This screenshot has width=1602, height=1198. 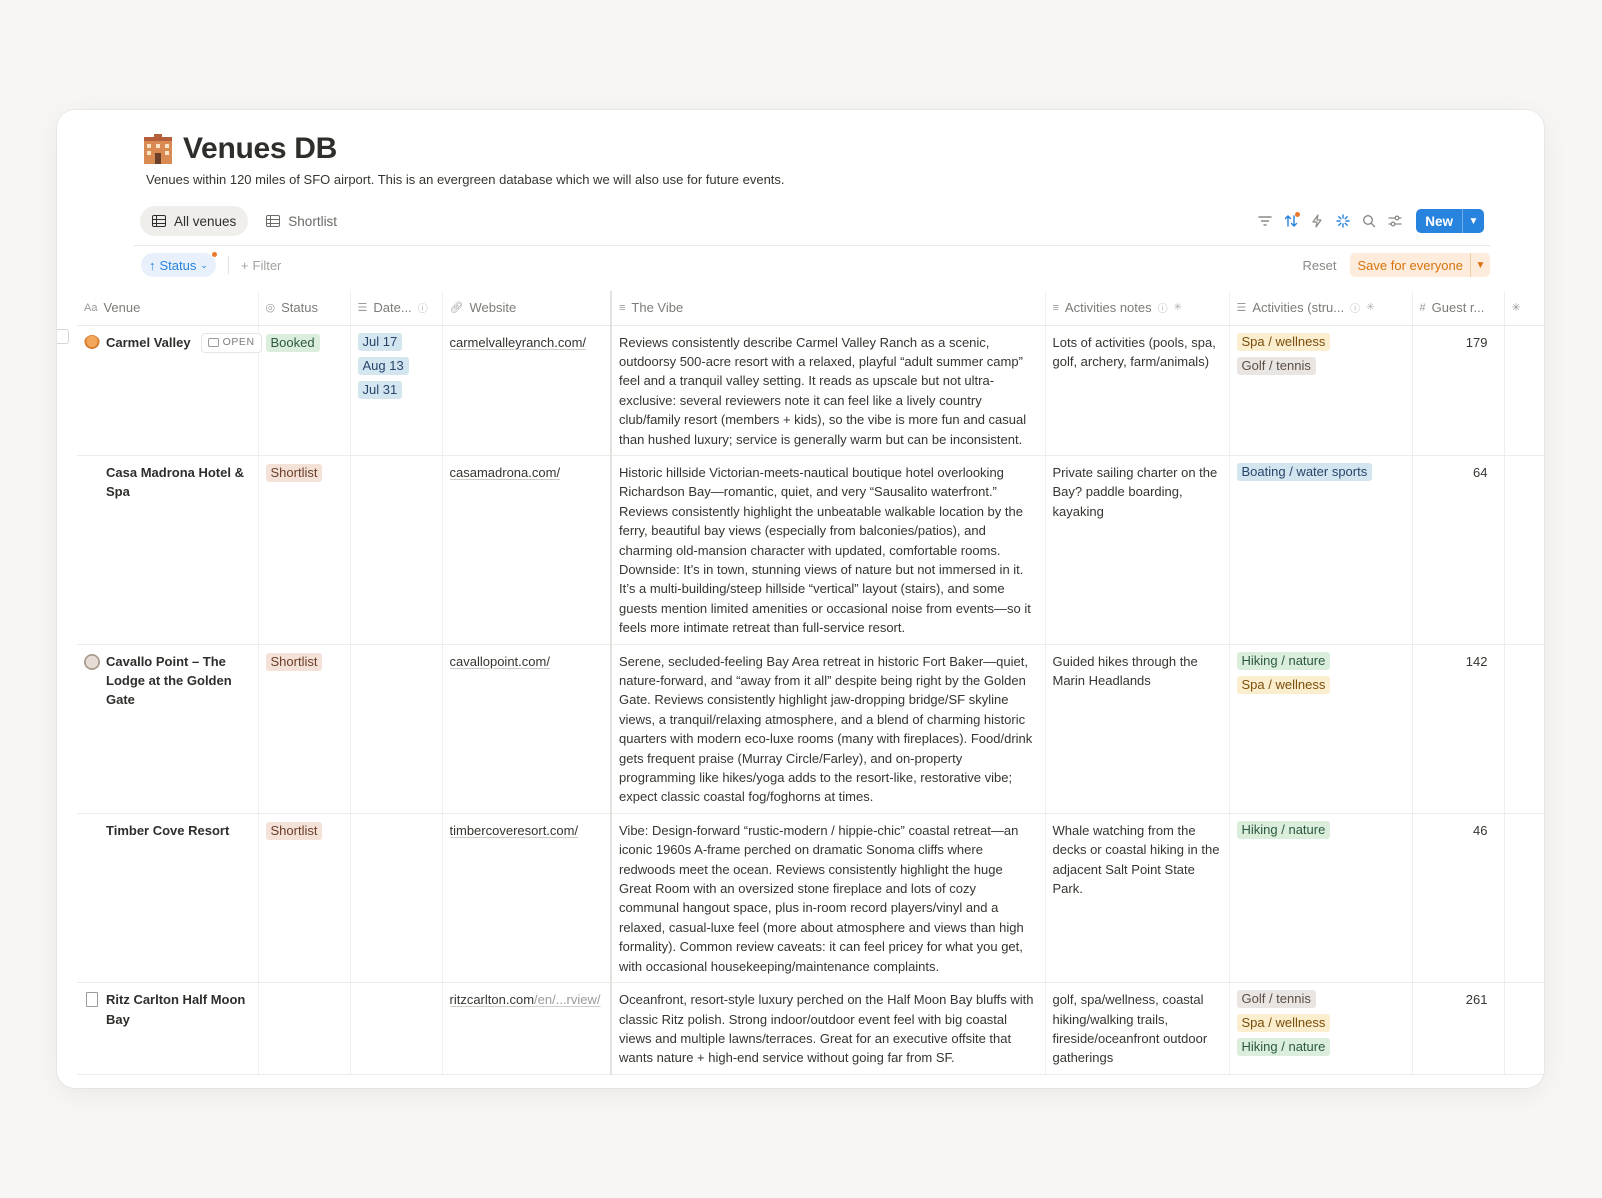 I want to click on website-cell: ritzcarlton.com/en/...rview/, so click(x=527, y=1028).